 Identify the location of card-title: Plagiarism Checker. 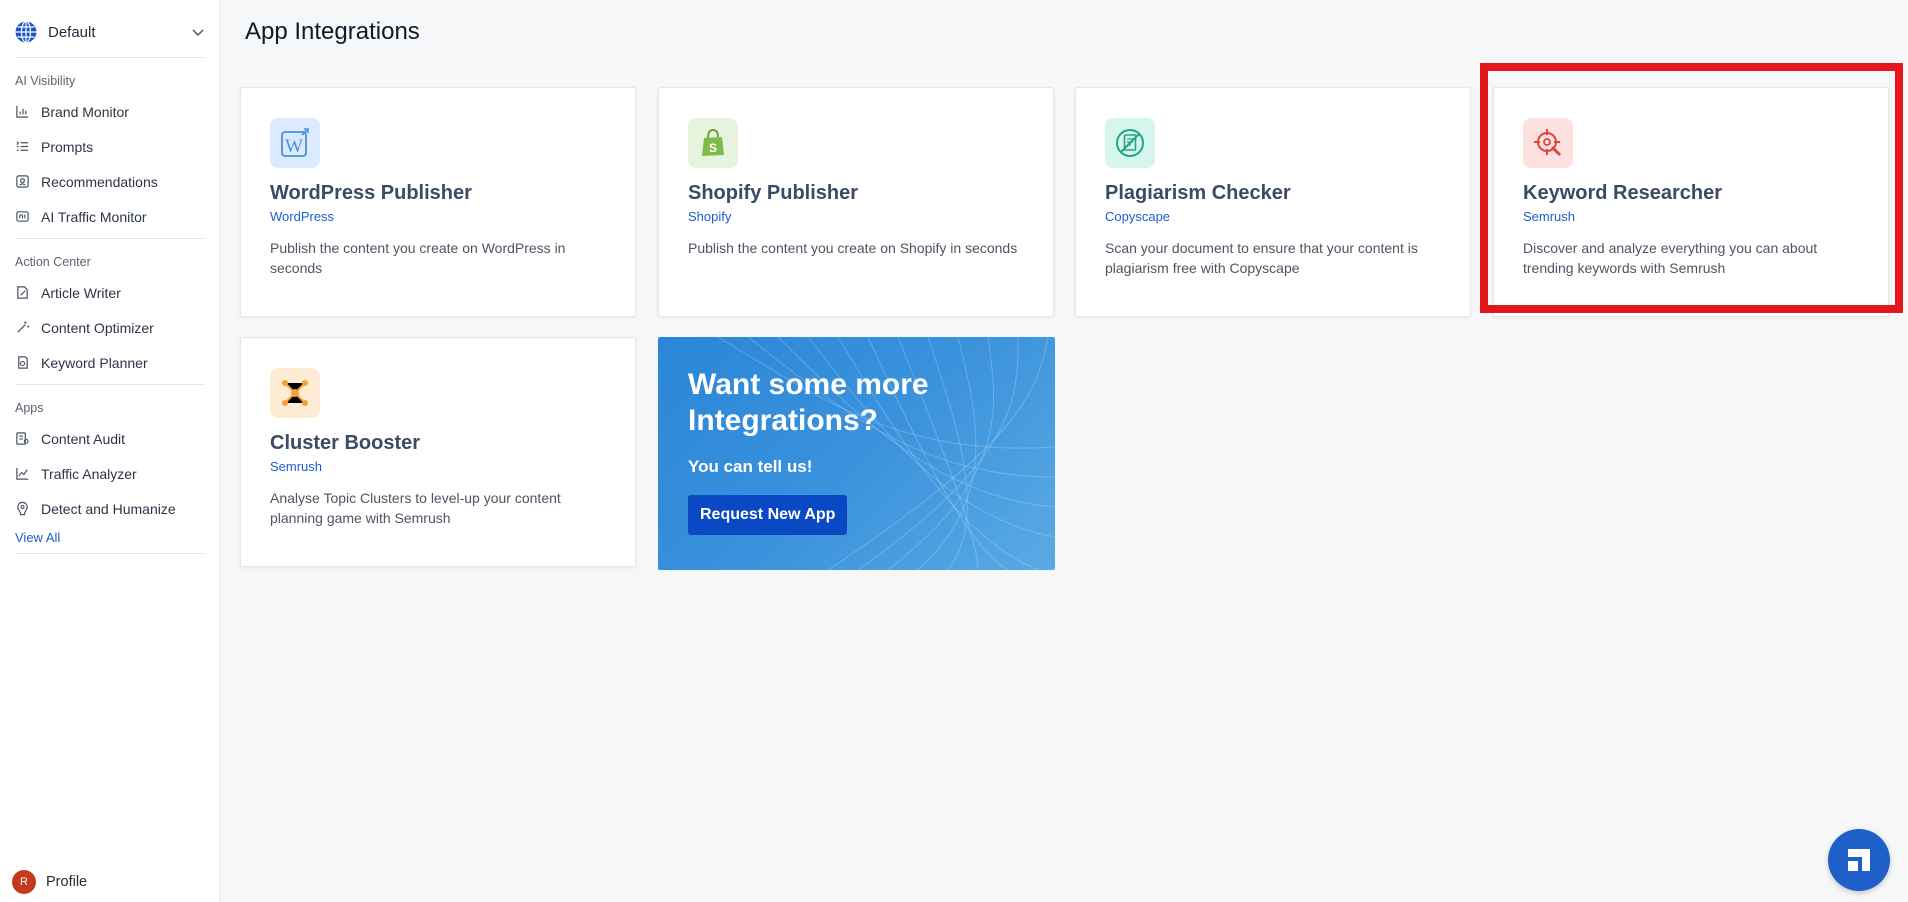
(1198, 193).